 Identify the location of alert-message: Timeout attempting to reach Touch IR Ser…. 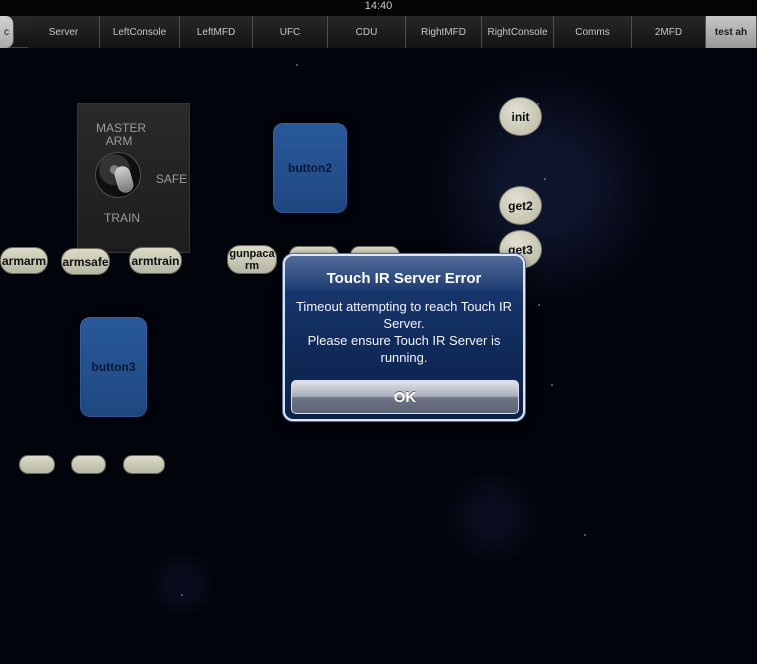
(404, 332).